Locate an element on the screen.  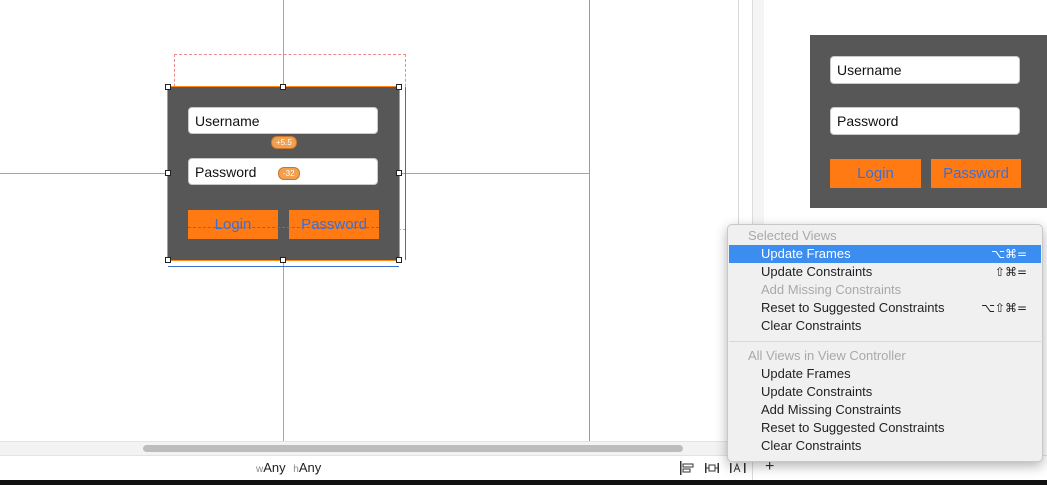
preview-login-label: Login is located at coordinates (875, 173).